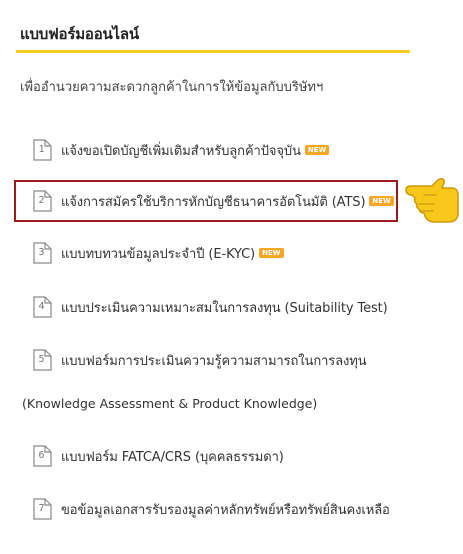 This screenshot has height=554, width=463. Describe the element at coordinates (432, 200) in the screenshot. I see `pointing-hand-icon` at that location.